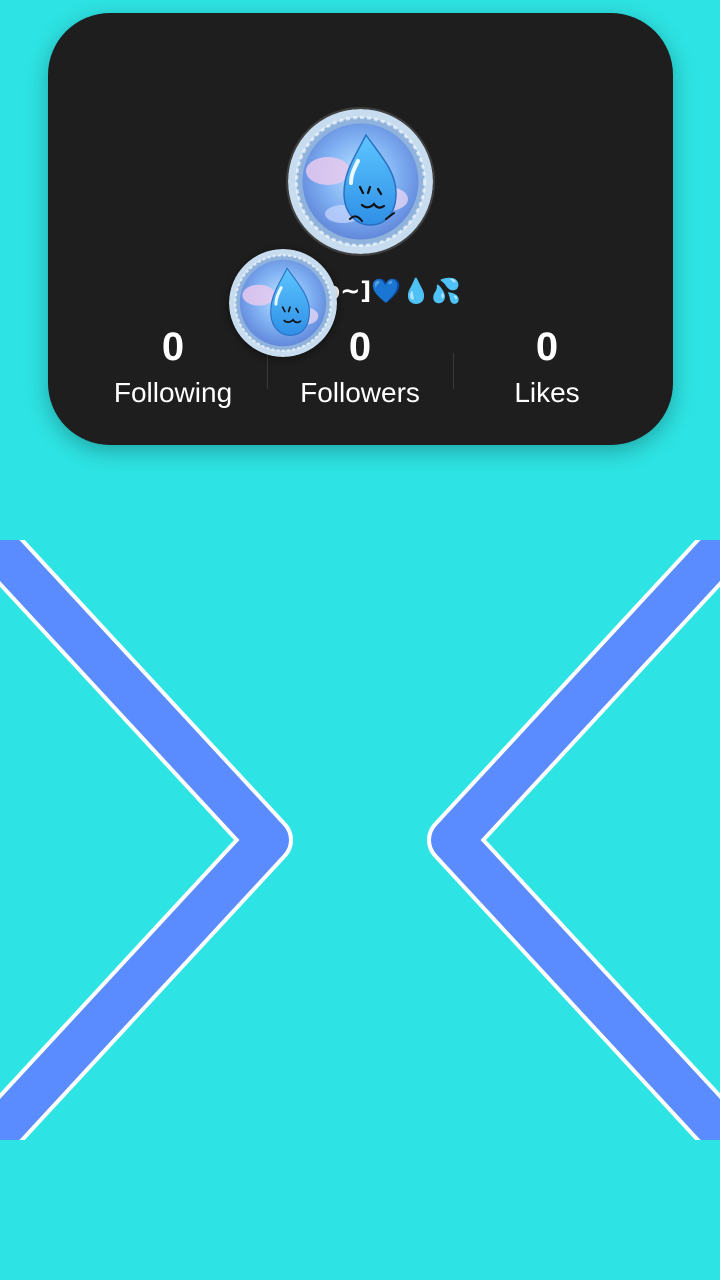 The height and width of the screenshot is (1280, 720). Describe the element at coordinates (360, 392) in the screenshot. I see `followers-label: Followers` at that location.